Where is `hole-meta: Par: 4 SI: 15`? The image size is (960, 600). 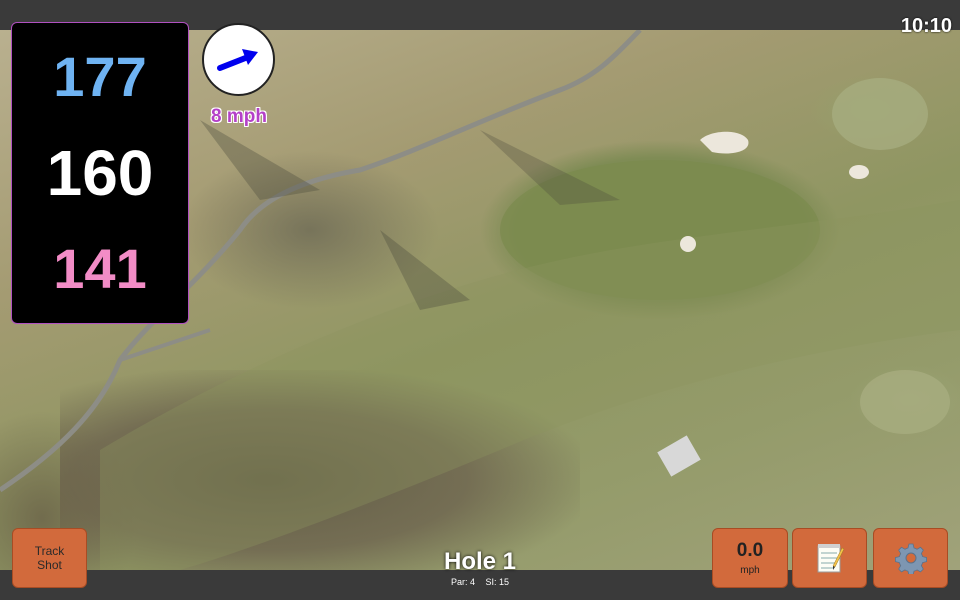 hole-meta: Par: 4 SI: 15 is located at coordinates (480, 582).